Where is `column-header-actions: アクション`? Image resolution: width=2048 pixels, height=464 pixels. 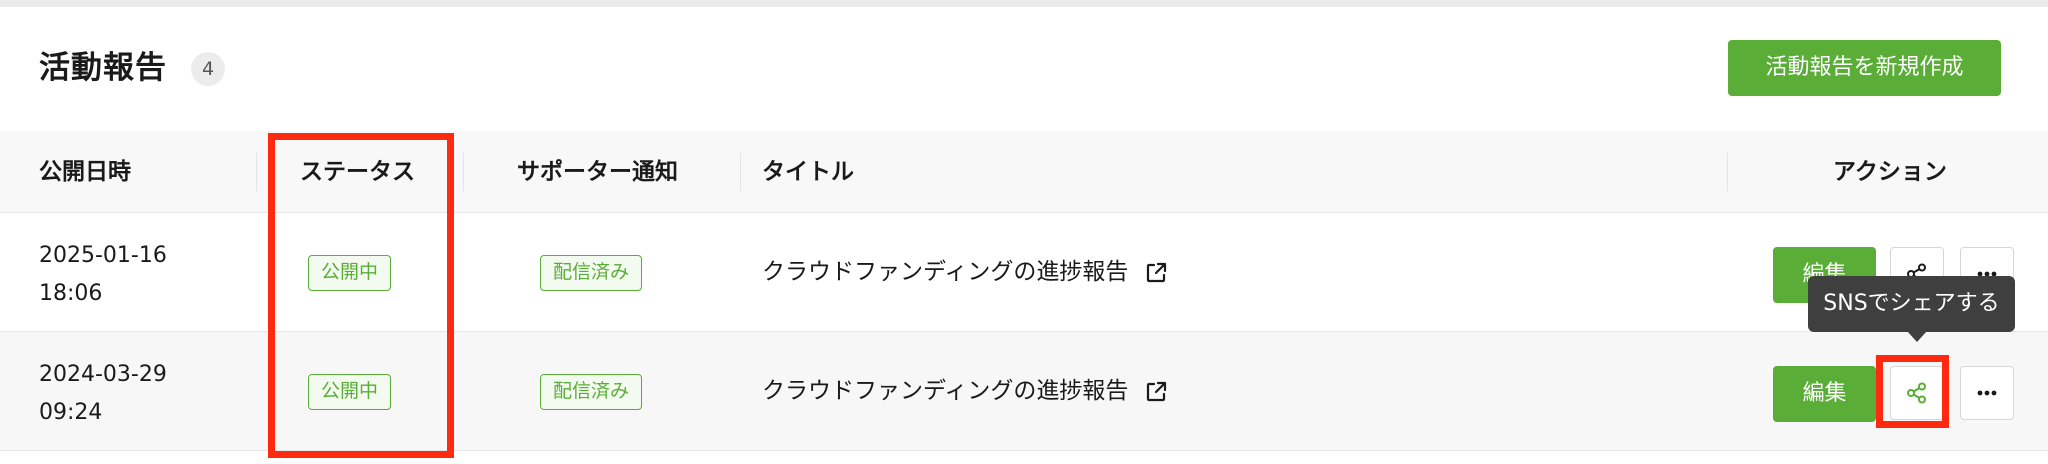
column-header-actions: アクション is located at coordinates (1890, 172).